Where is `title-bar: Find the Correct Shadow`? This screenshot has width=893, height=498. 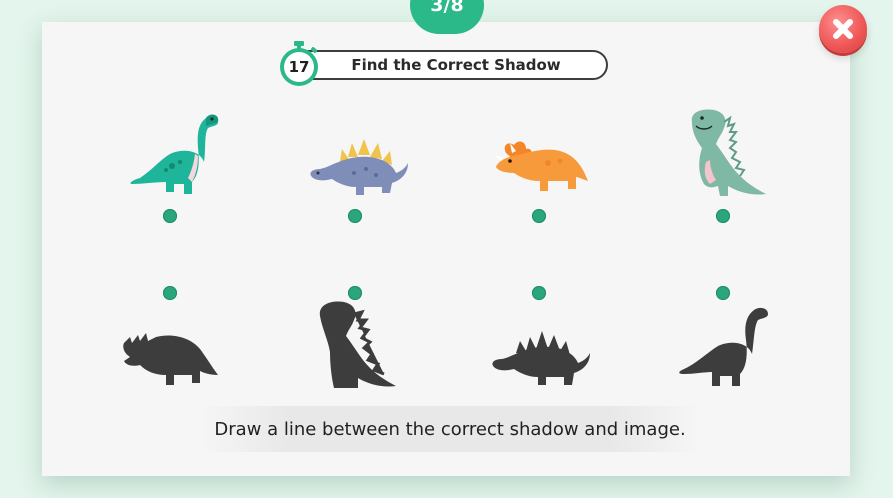
title-bar: Find the Correct Shadow is located at coordinates (449, 65).